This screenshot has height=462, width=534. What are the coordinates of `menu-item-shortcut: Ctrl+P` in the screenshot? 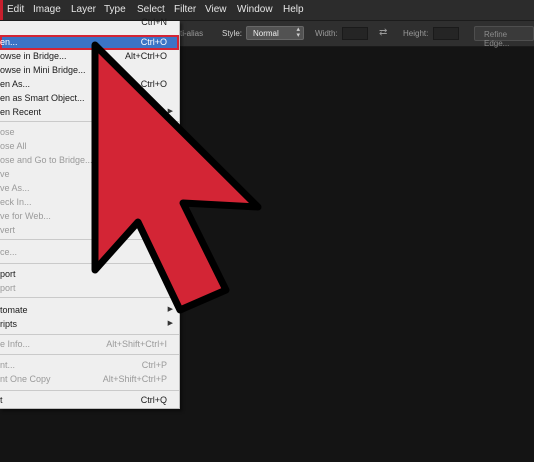 It's located at (154, 365).